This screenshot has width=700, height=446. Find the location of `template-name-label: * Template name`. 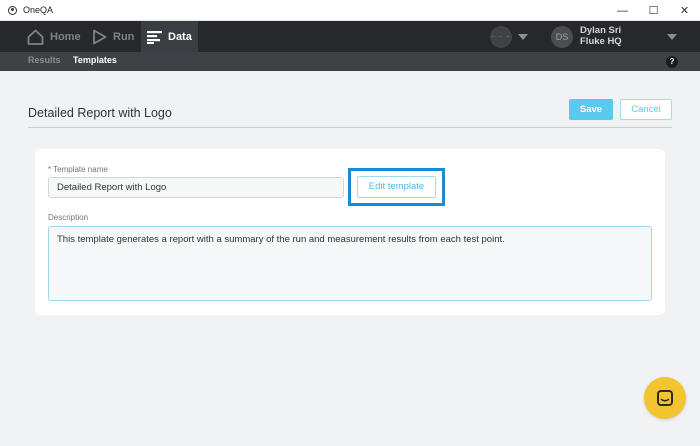

template-name-label: * Template name is located at coordinates (78, 169).